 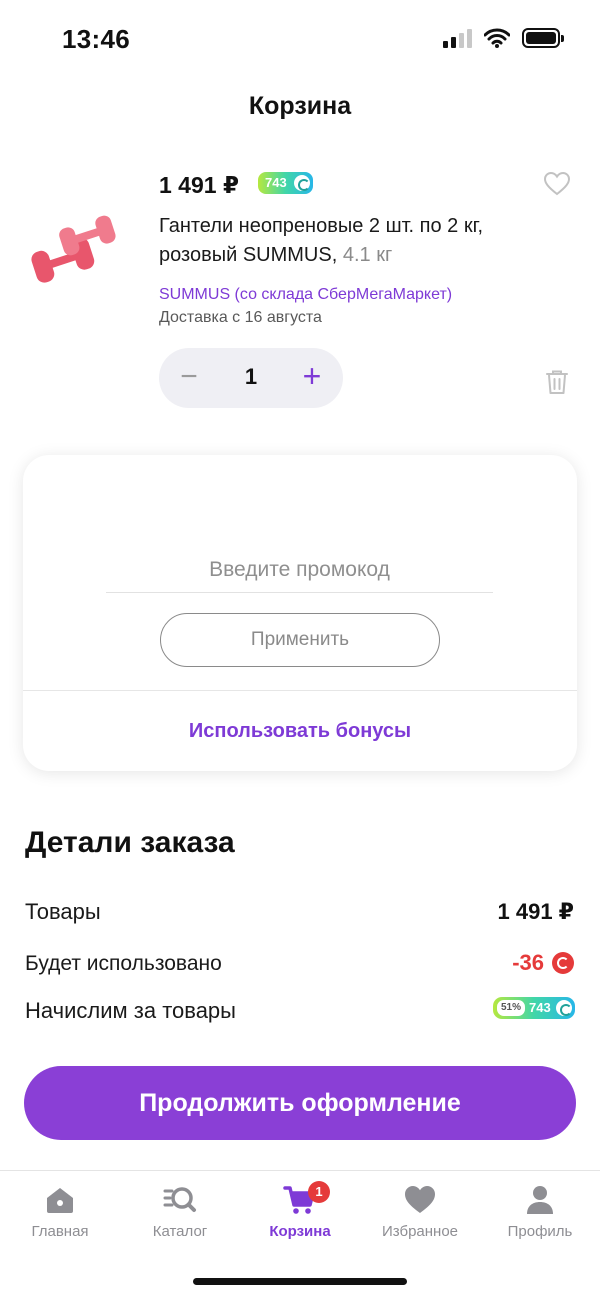 I want to click on order-details-title: Детали заказа, so click(x=130, y=842).